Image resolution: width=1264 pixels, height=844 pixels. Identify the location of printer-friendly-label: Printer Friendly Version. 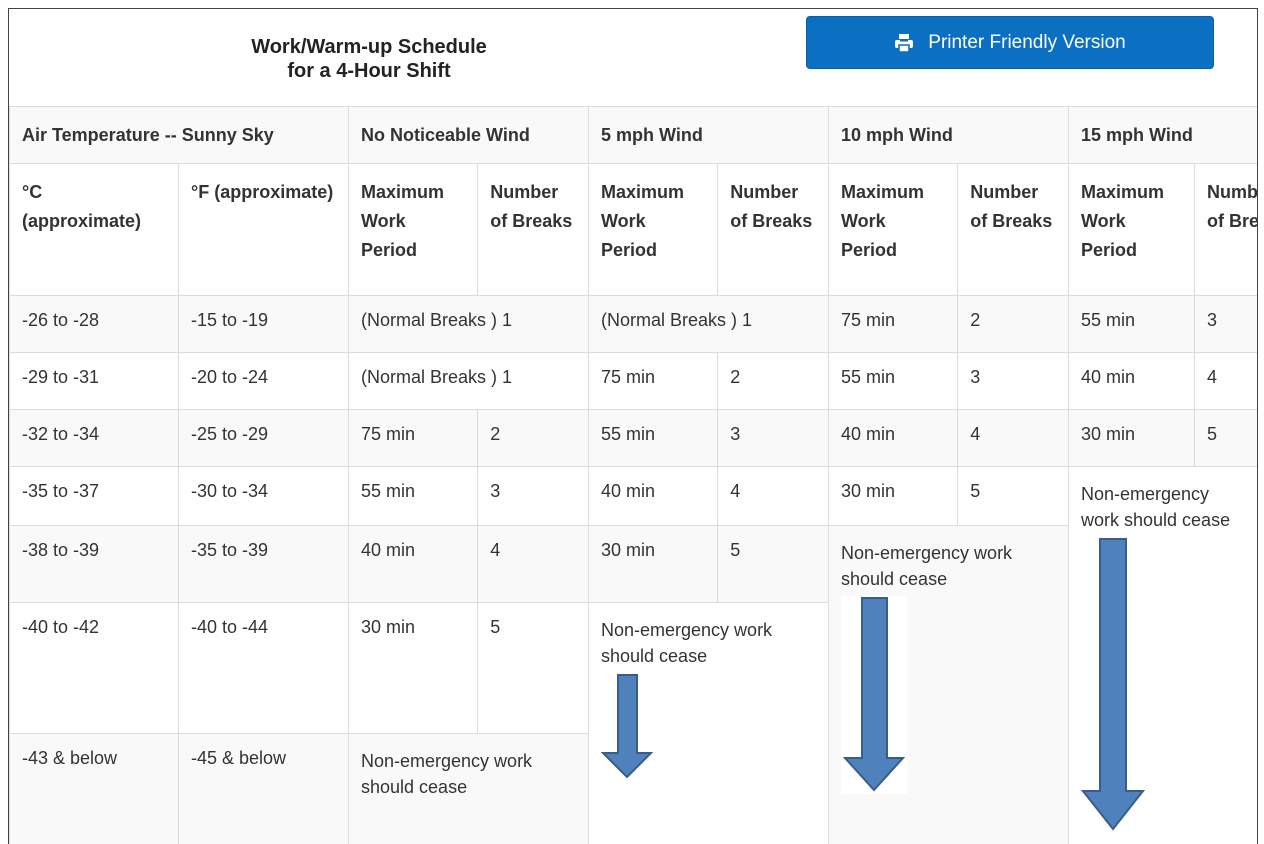
(1026, 43).